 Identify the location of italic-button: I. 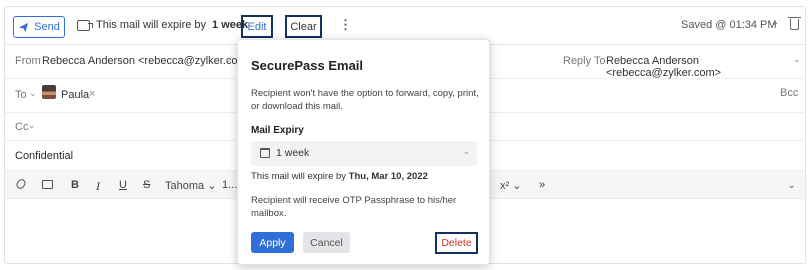
(98, 186).